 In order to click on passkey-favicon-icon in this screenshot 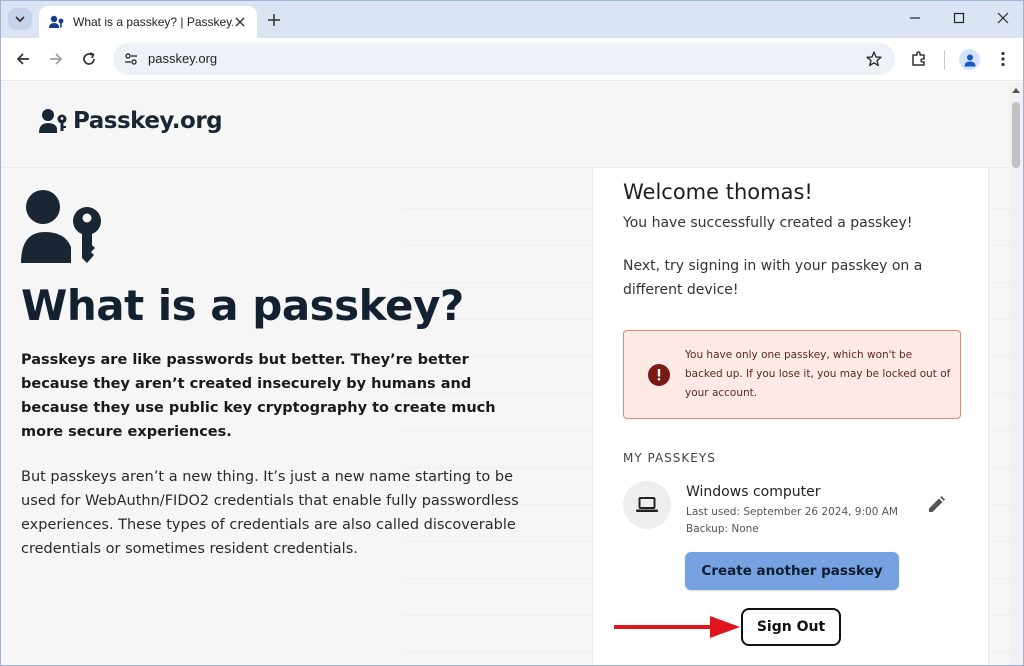, I will do `click(56, 21)`.